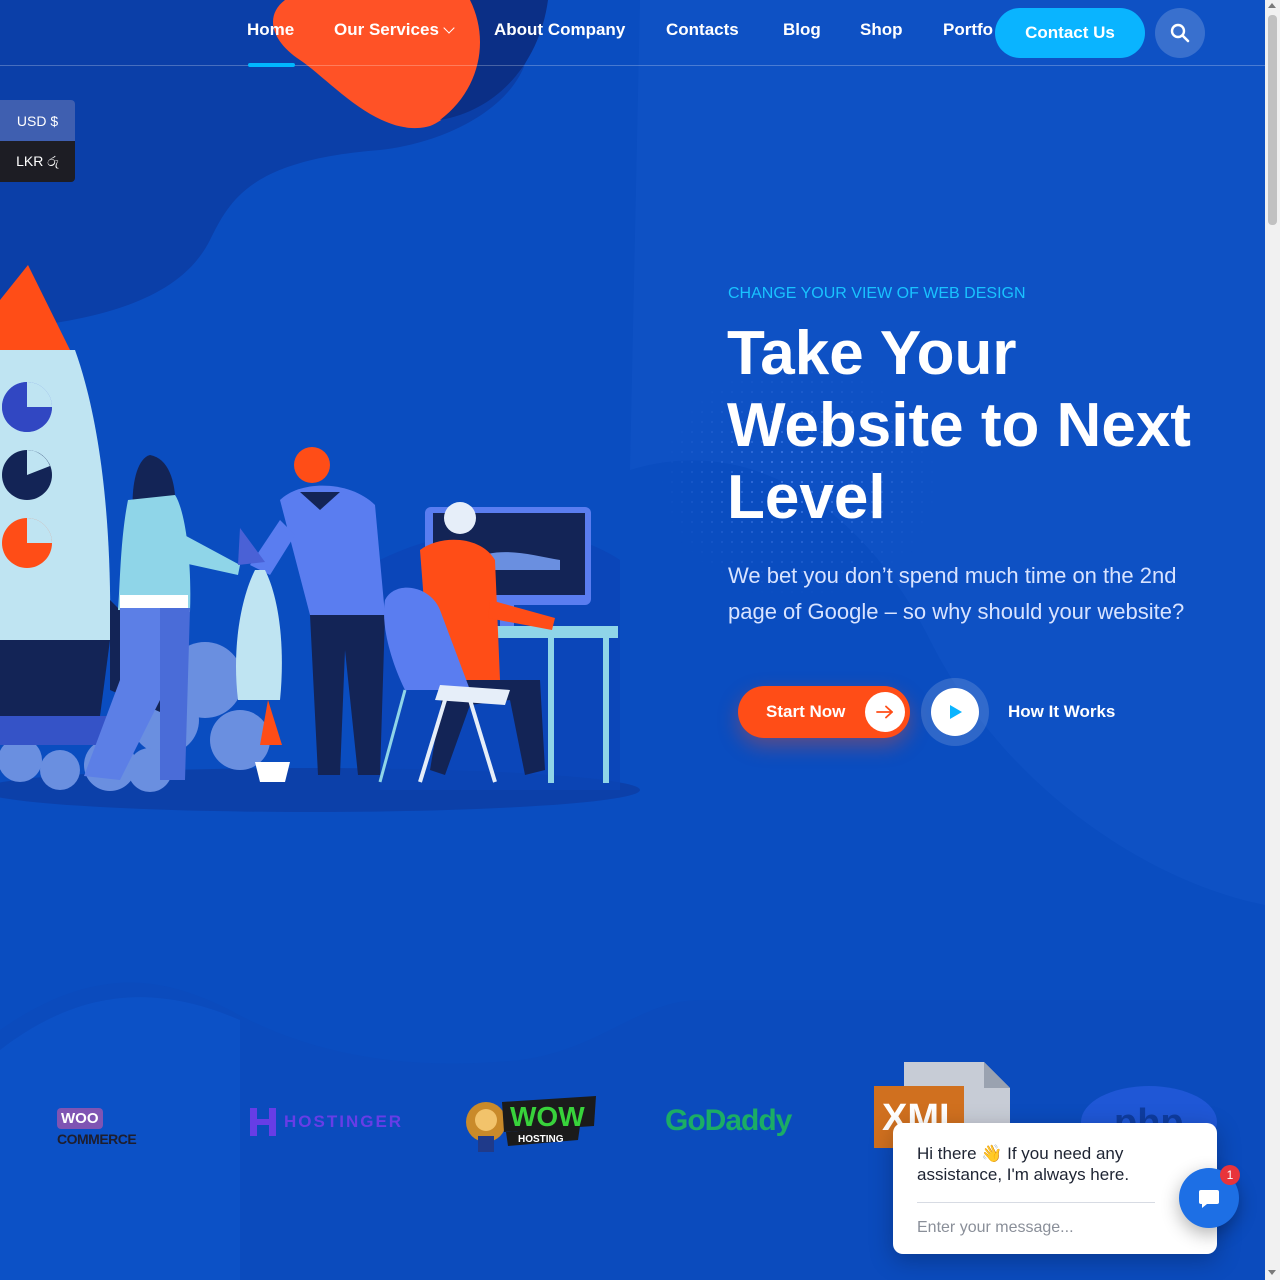  Describe the element at coordinates (872, 353) in the screenshot. I see `headline-line: Take Your` at that location.